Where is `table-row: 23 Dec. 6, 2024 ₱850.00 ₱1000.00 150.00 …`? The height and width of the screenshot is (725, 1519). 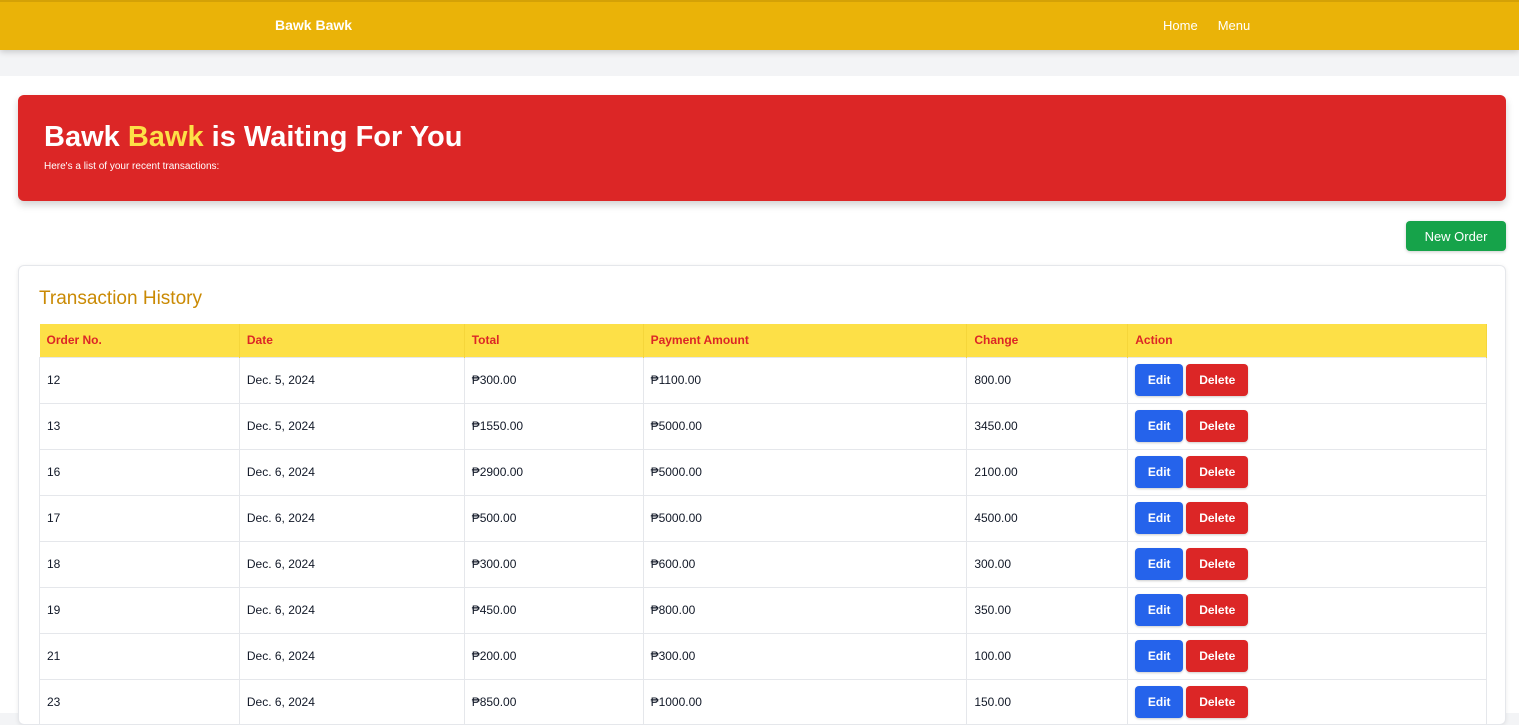 table-row: 23 Dec. 6, 2024 ₱850.00 ₱1000.00 150.00 … is located at coordinates (763, 701).